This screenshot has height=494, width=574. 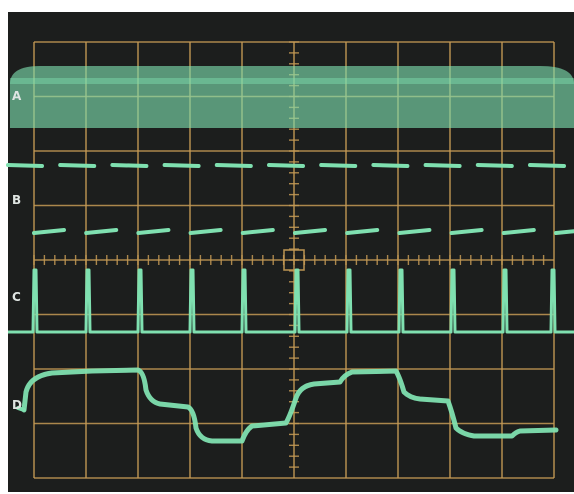 I want to click on trace-label-d: D, so click(x=17, y=405).